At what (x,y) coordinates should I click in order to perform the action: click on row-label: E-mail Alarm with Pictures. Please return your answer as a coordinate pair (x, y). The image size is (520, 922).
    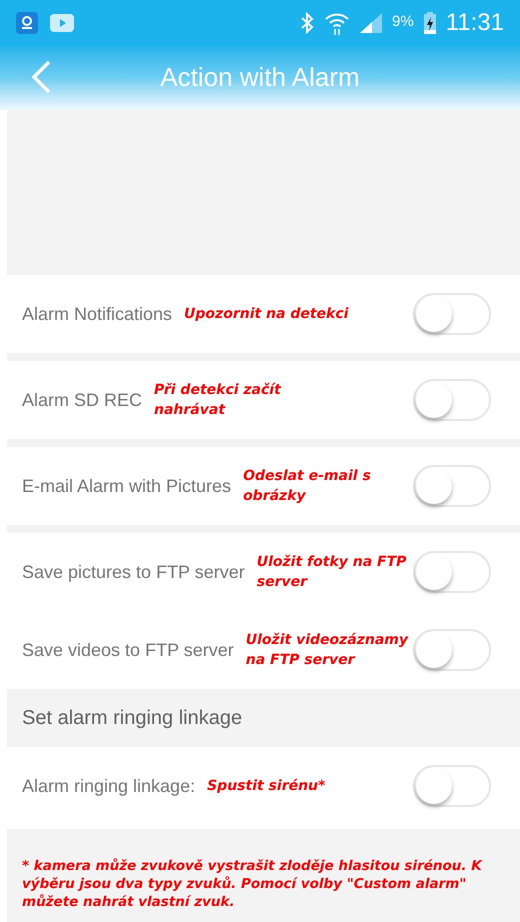
    Looking at the image, I should click on (127, 486).